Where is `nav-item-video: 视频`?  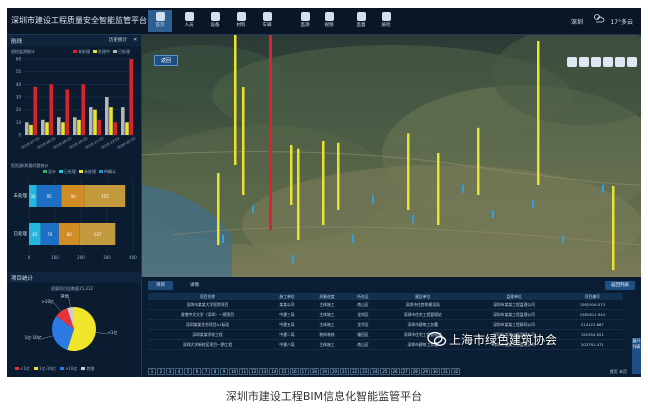 nav-item-video: 视频 is located at coordinates (329, 21).